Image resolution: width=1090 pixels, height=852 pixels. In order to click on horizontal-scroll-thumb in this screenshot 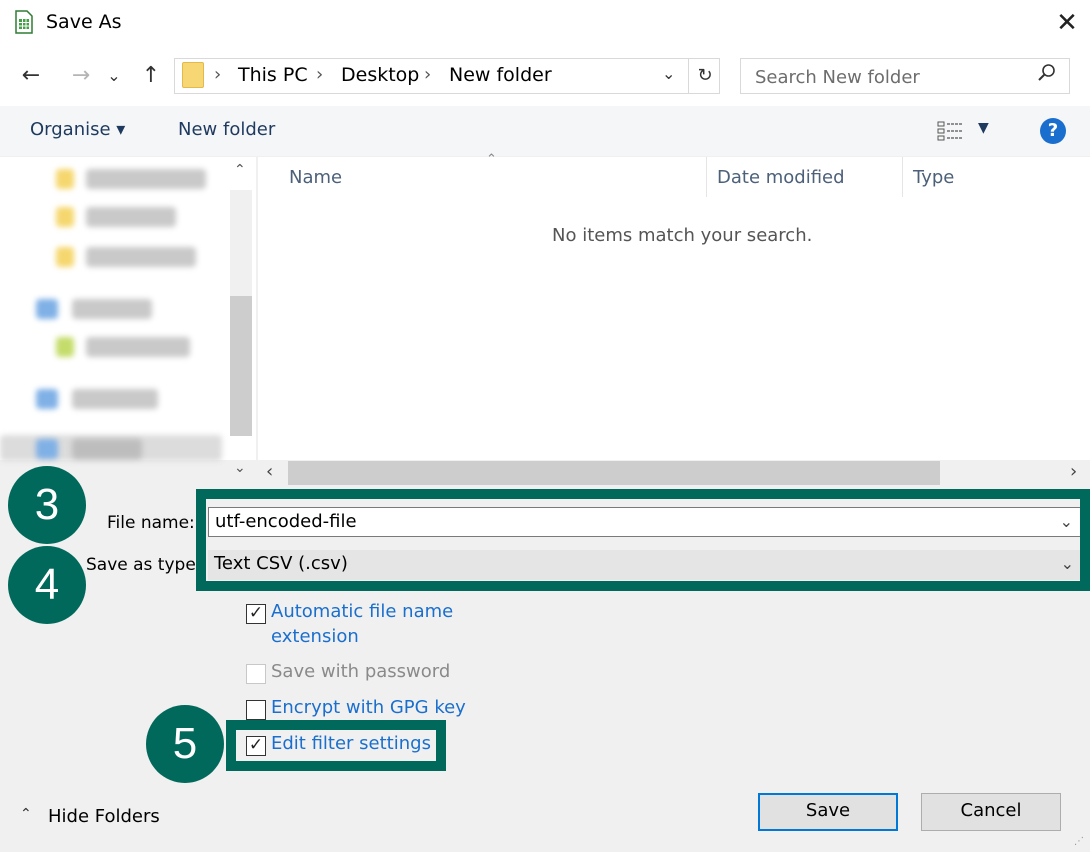, I will do `click(614, 473)`.